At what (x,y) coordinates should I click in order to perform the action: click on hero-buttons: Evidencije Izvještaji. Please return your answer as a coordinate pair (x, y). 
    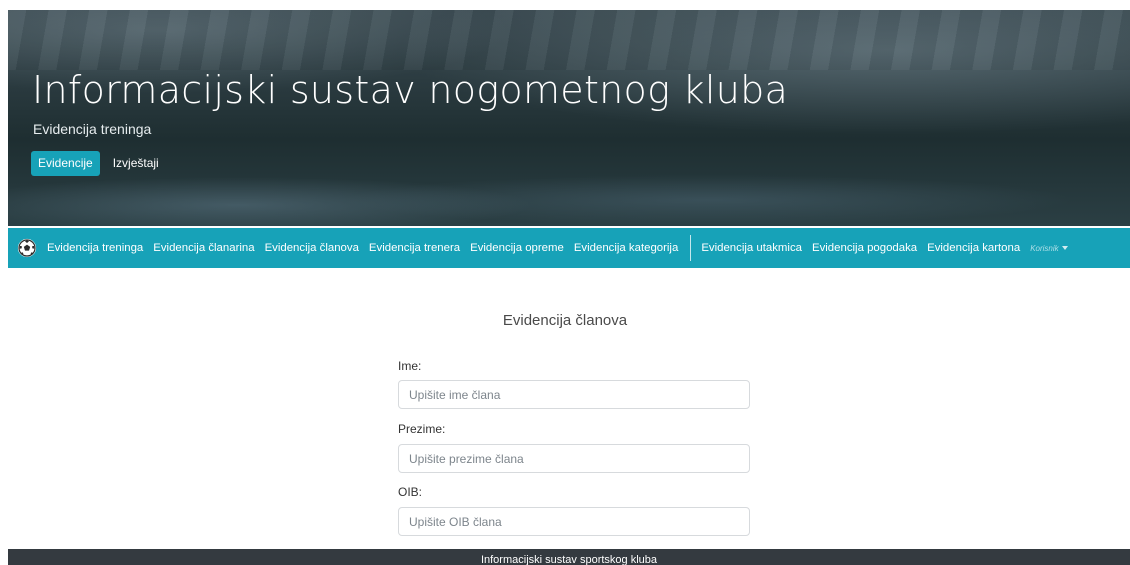
    Looking at the image, I should click on (98, 163).